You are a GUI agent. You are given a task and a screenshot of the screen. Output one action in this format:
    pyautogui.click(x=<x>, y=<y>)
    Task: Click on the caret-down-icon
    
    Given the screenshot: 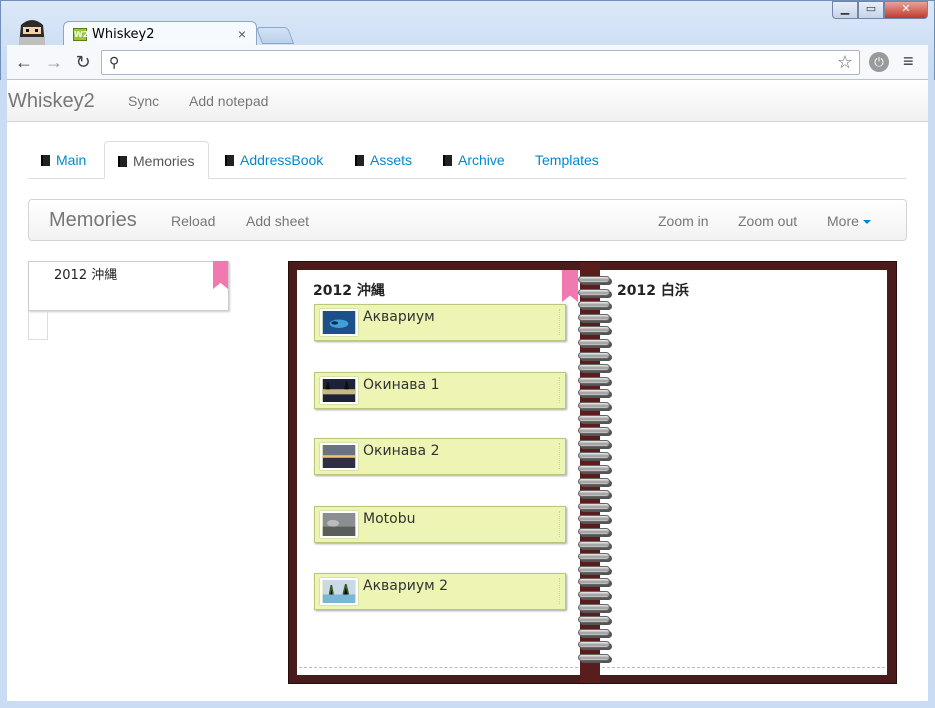 What is the action you would take?
    pyautogui.click(x=866, y=222)
    